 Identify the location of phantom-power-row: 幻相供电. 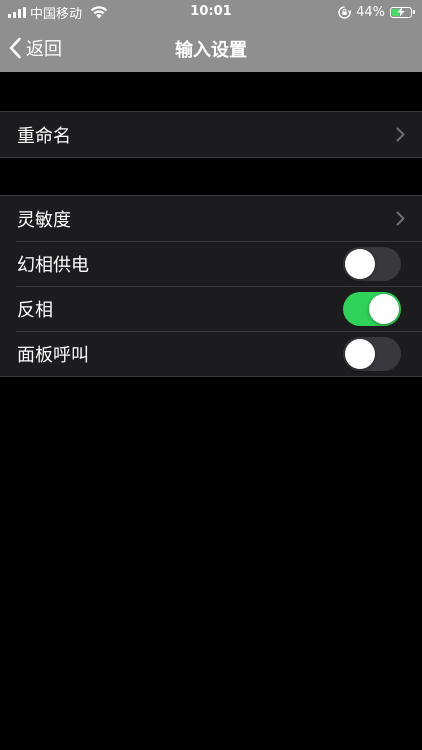
(211, 263).